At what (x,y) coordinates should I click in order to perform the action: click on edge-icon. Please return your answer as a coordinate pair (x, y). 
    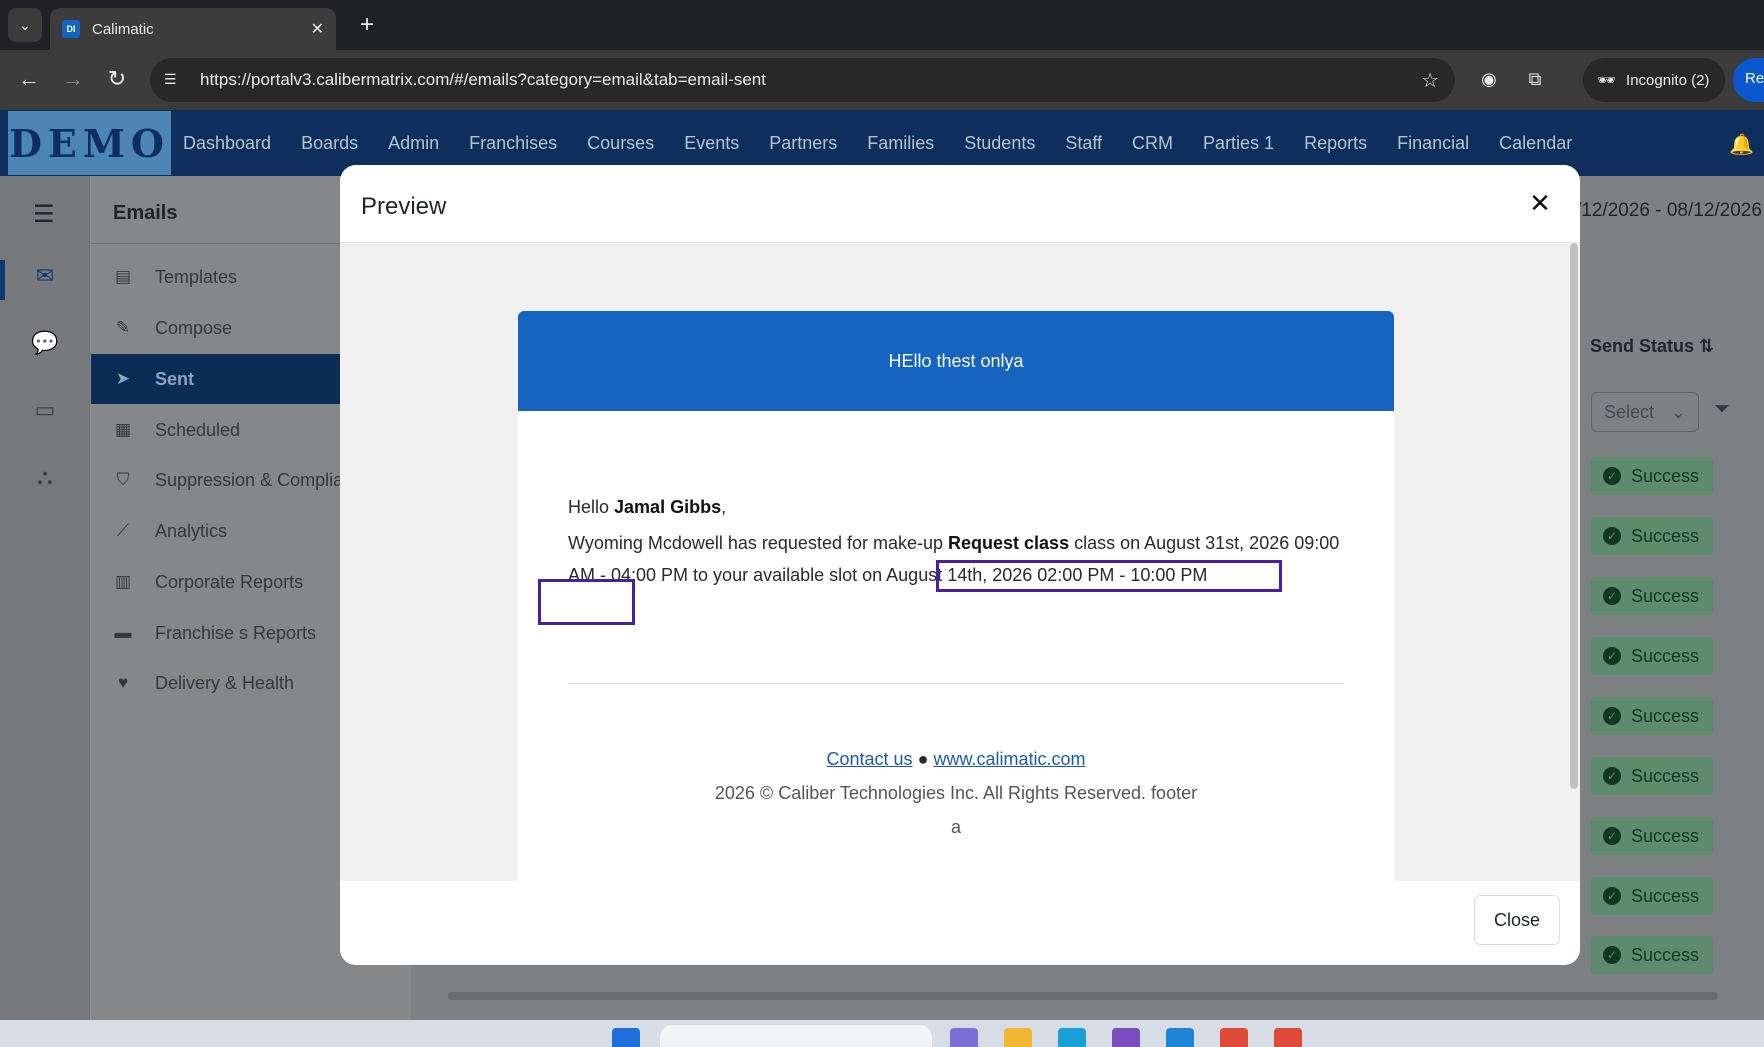
    Looking at the image, I should click on (1072, 1037).